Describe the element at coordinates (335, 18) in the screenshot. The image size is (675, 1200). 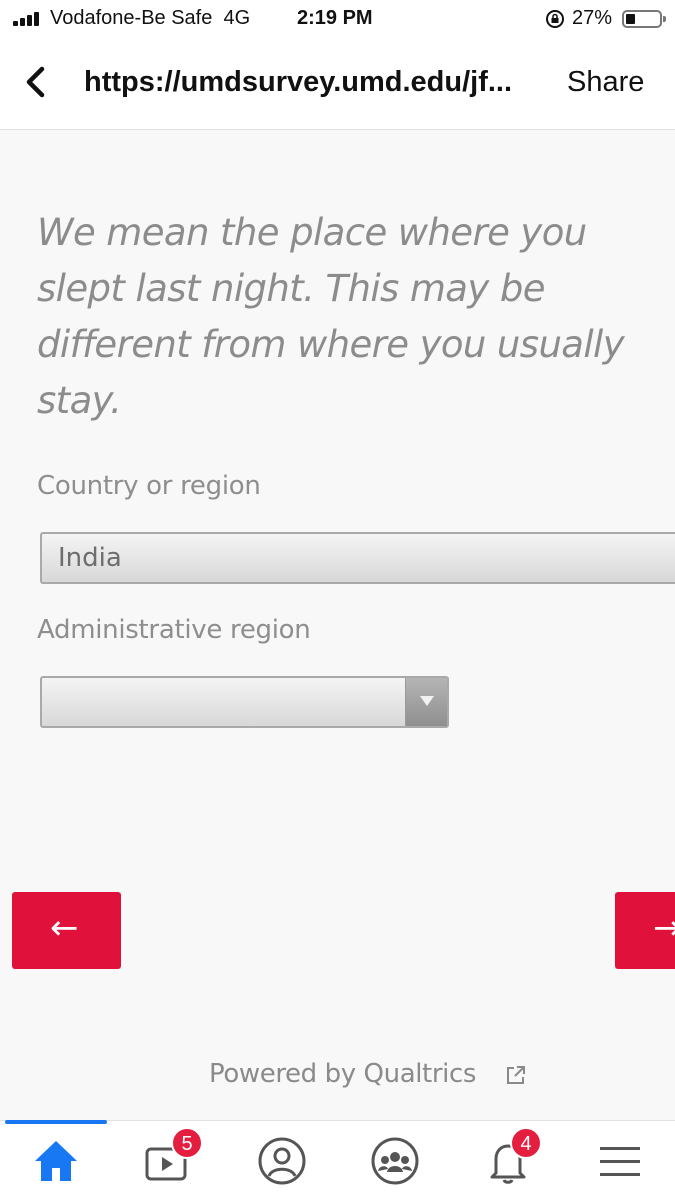
I see `clock: 2:19 PM` at that location.